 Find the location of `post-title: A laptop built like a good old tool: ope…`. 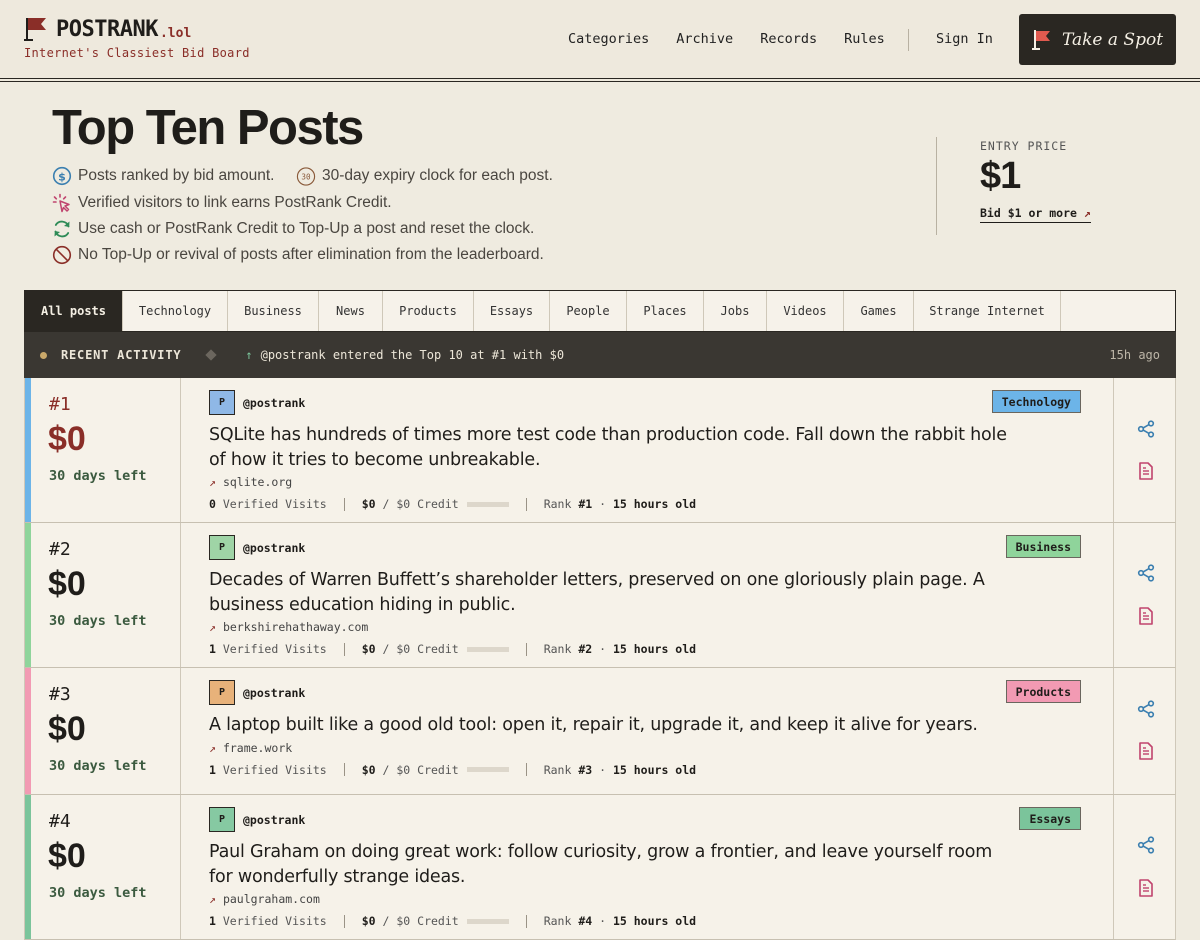

post-title: A laptop built like a good old tool: ope… is located at coordinates (609, 725).